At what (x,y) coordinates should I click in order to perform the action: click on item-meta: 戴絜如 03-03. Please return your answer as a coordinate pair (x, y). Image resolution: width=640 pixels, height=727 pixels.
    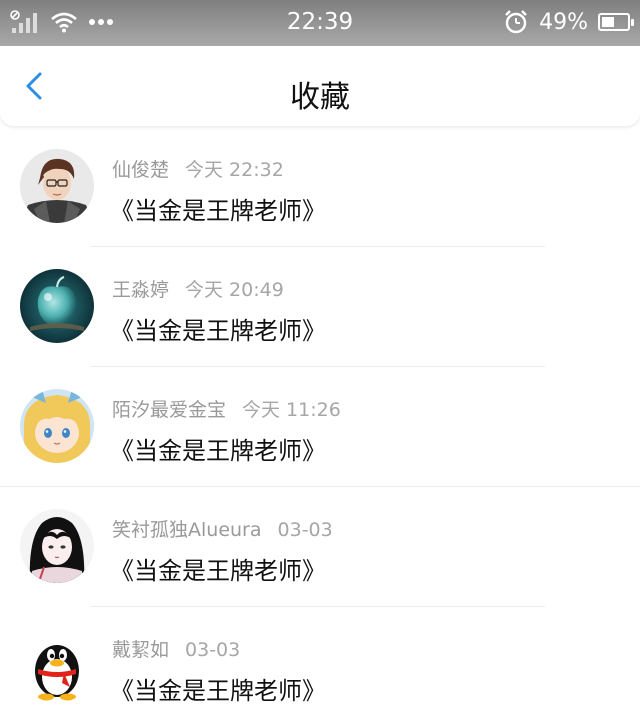
    Looking at the image, I should click on (176, 648).